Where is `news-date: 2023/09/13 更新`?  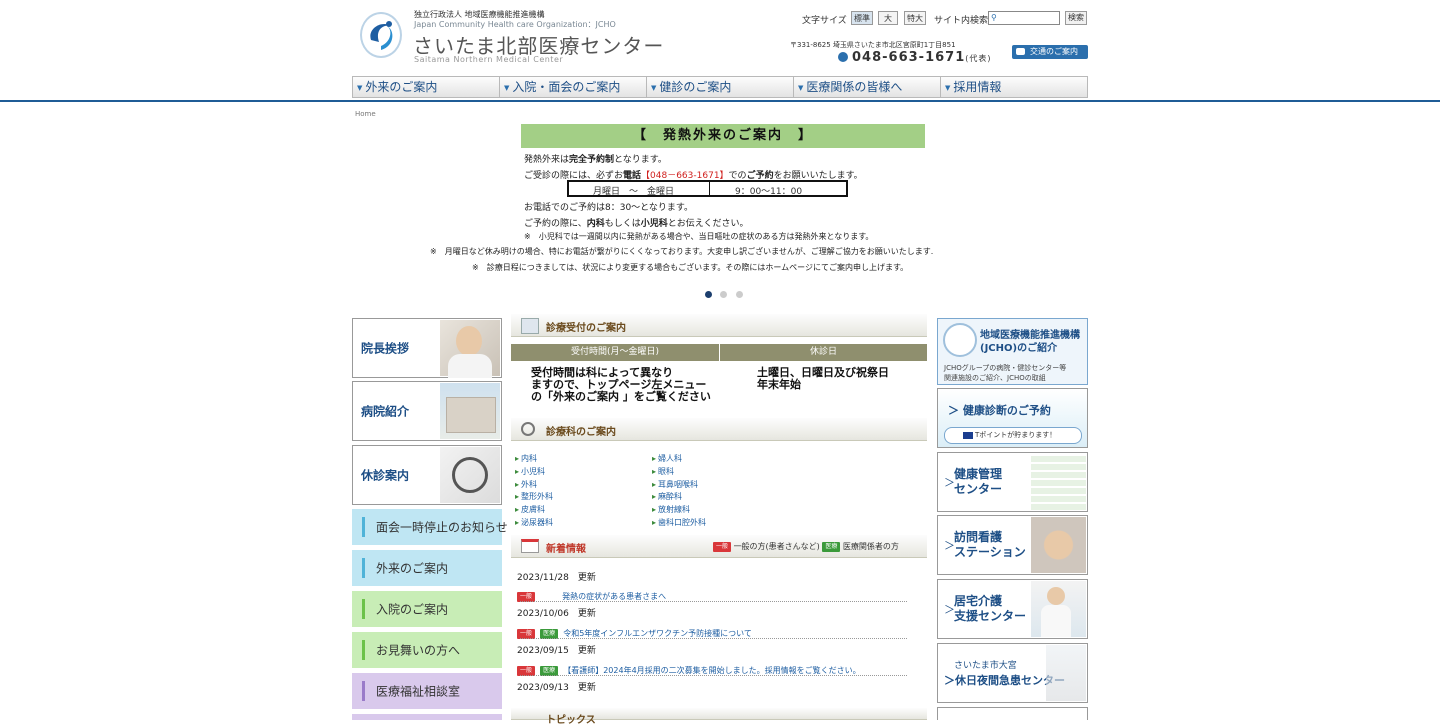 news-date: 2023/09/13 更新 is located at coordinates (556, 688).